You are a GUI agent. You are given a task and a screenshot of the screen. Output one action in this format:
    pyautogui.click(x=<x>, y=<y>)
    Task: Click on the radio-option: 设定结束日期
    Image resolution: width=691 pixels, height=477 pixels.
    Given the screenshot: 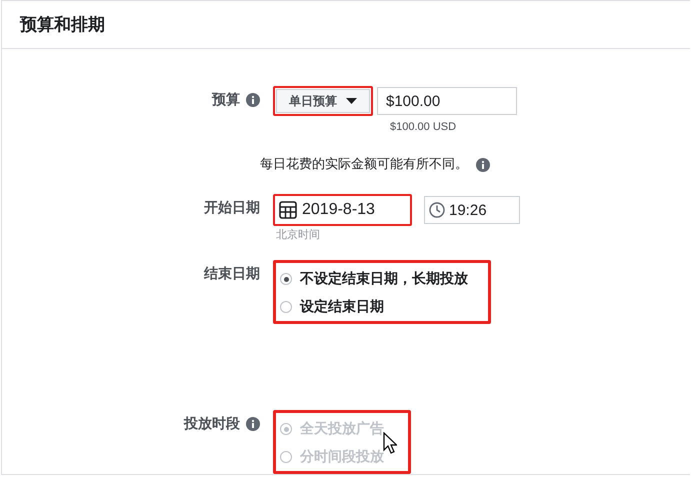 What is the action you would take?
    pyautogui.click(x=379, y=307)
    